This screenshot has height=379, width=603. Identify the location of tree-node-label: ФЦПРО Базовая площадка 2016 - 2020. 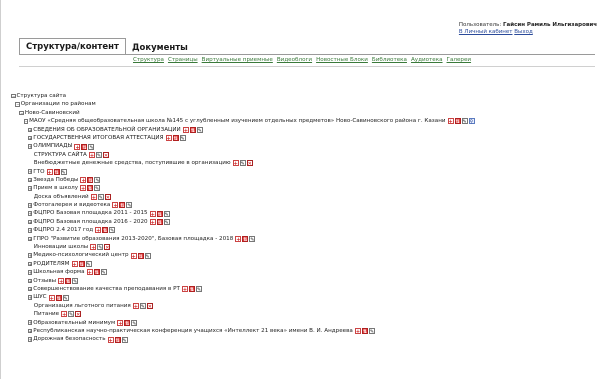
(90, 222).